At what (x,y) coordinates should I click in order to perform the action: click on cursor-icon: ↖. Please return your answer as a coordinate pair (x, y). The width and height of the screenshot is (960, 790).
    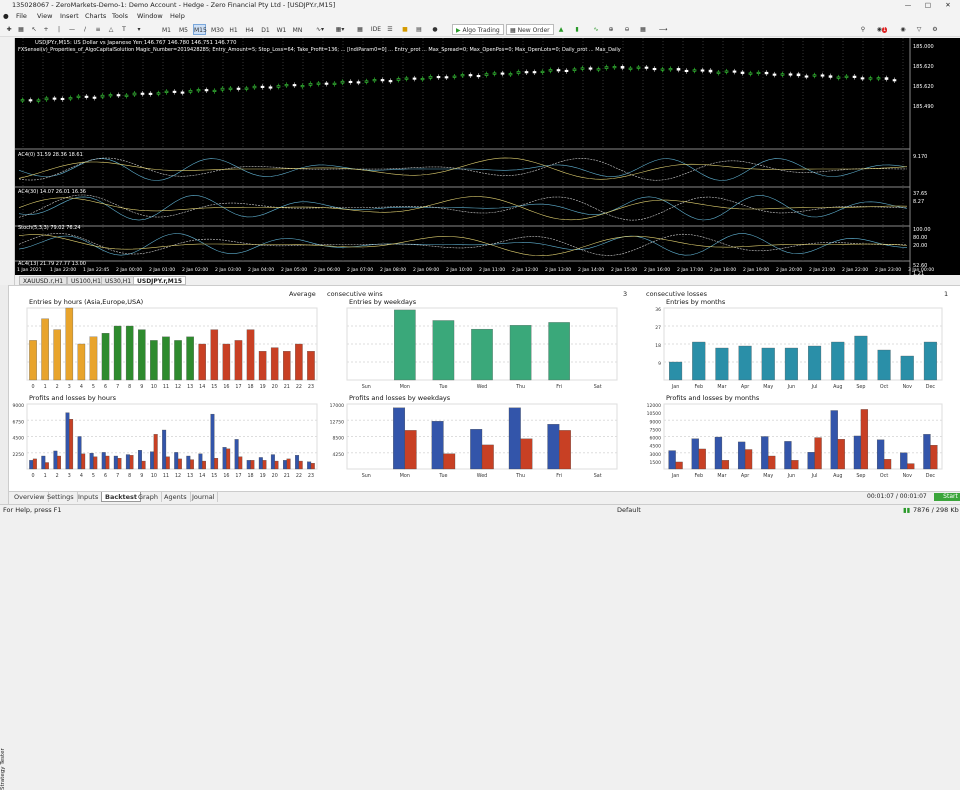
    Looking at the image, I should click on (34, 29).